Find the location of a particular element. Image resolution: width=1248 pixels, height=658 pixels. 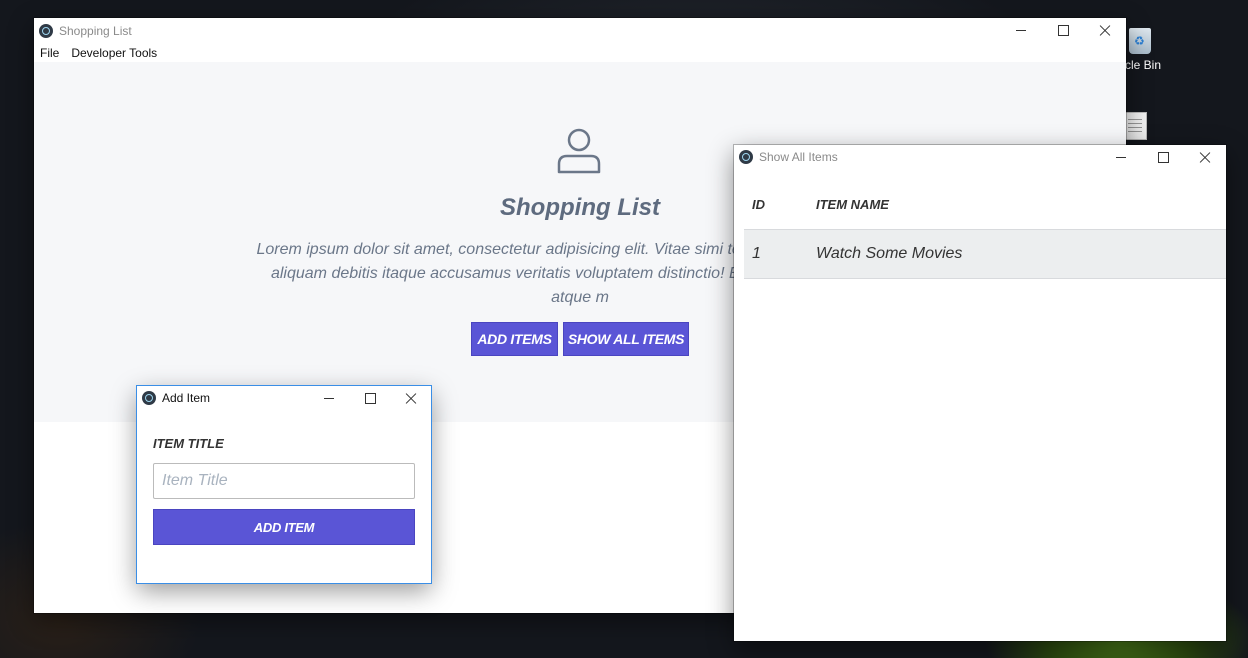

add-item-button: ADD ITEM is located at coordinates (284, 527).